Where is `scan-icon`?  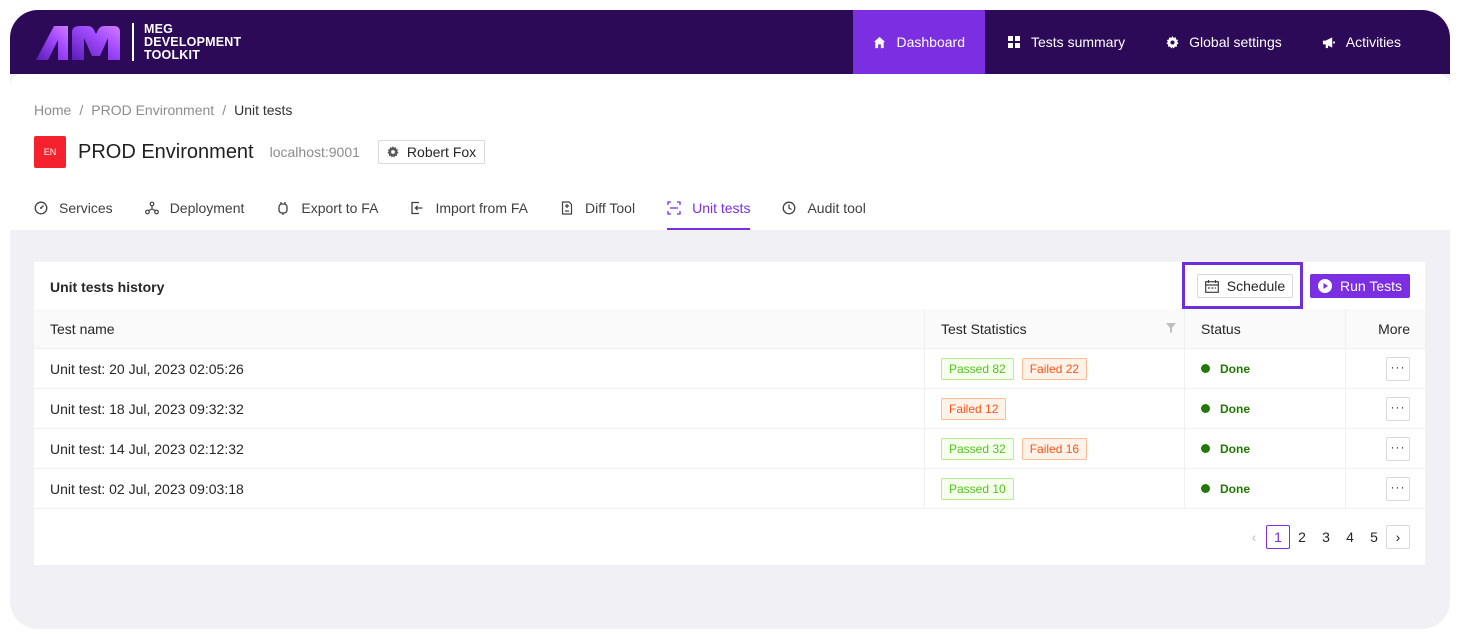 scan-icon is located at coordinates (674, 208).